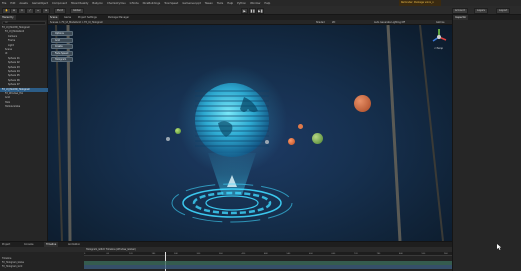 Image resolution: width=521 pixels, height=271 pixels. What do you see at coordinates (401, 253) in the screenshot?
I see `ruler-tick-label: 840` at bounding box center [401, 253].